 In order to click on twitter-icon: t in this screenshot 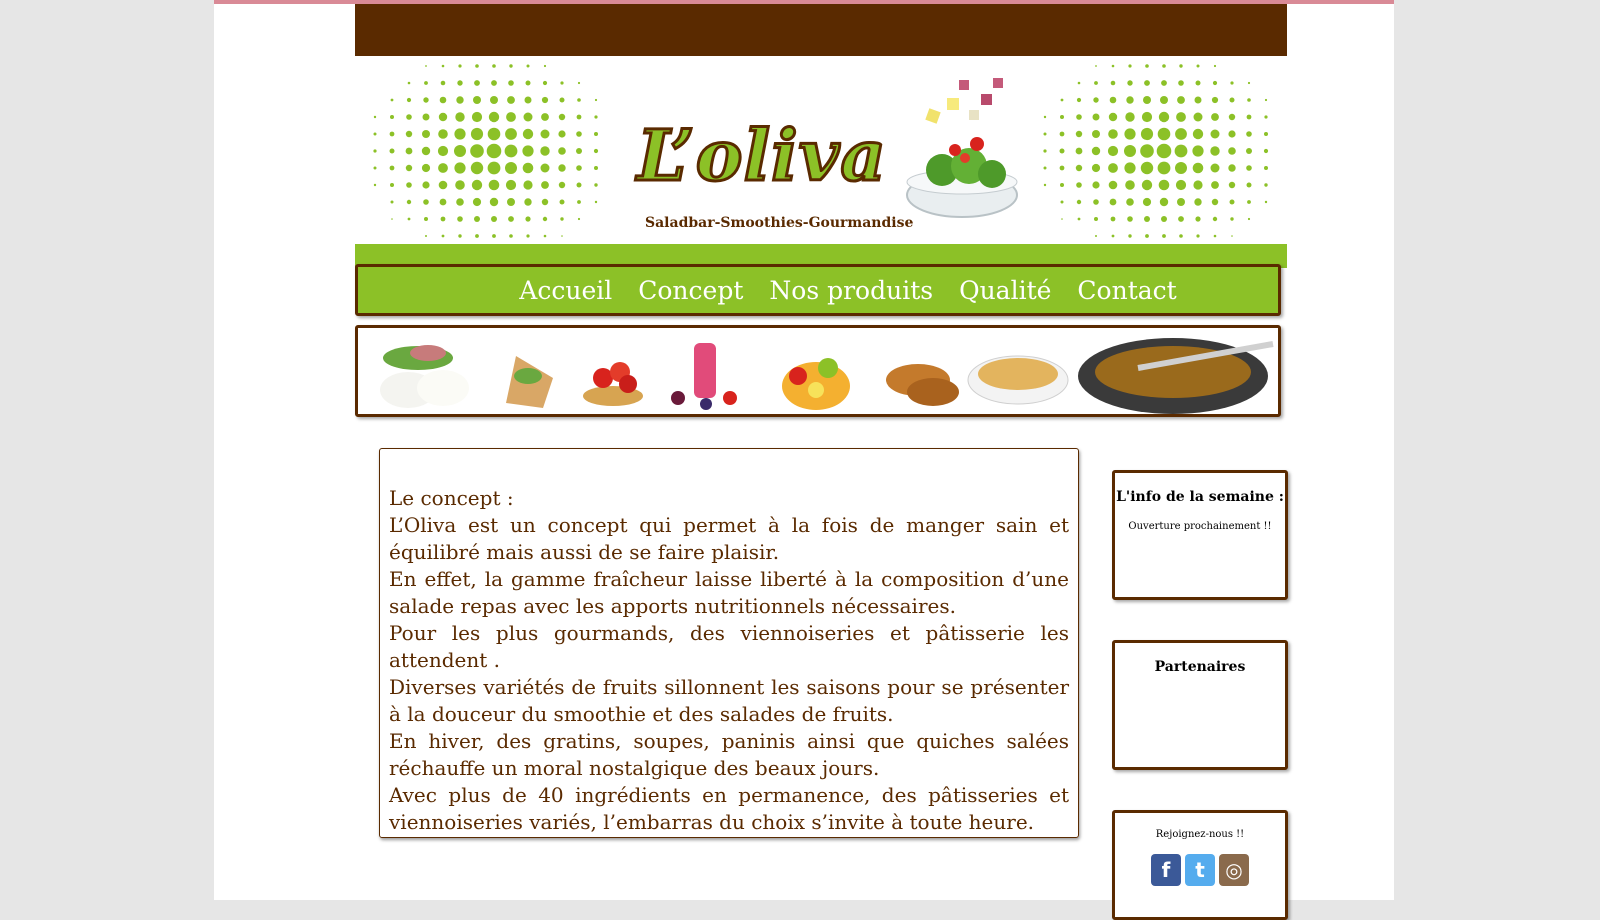, I will do `click(1200, 870)`.